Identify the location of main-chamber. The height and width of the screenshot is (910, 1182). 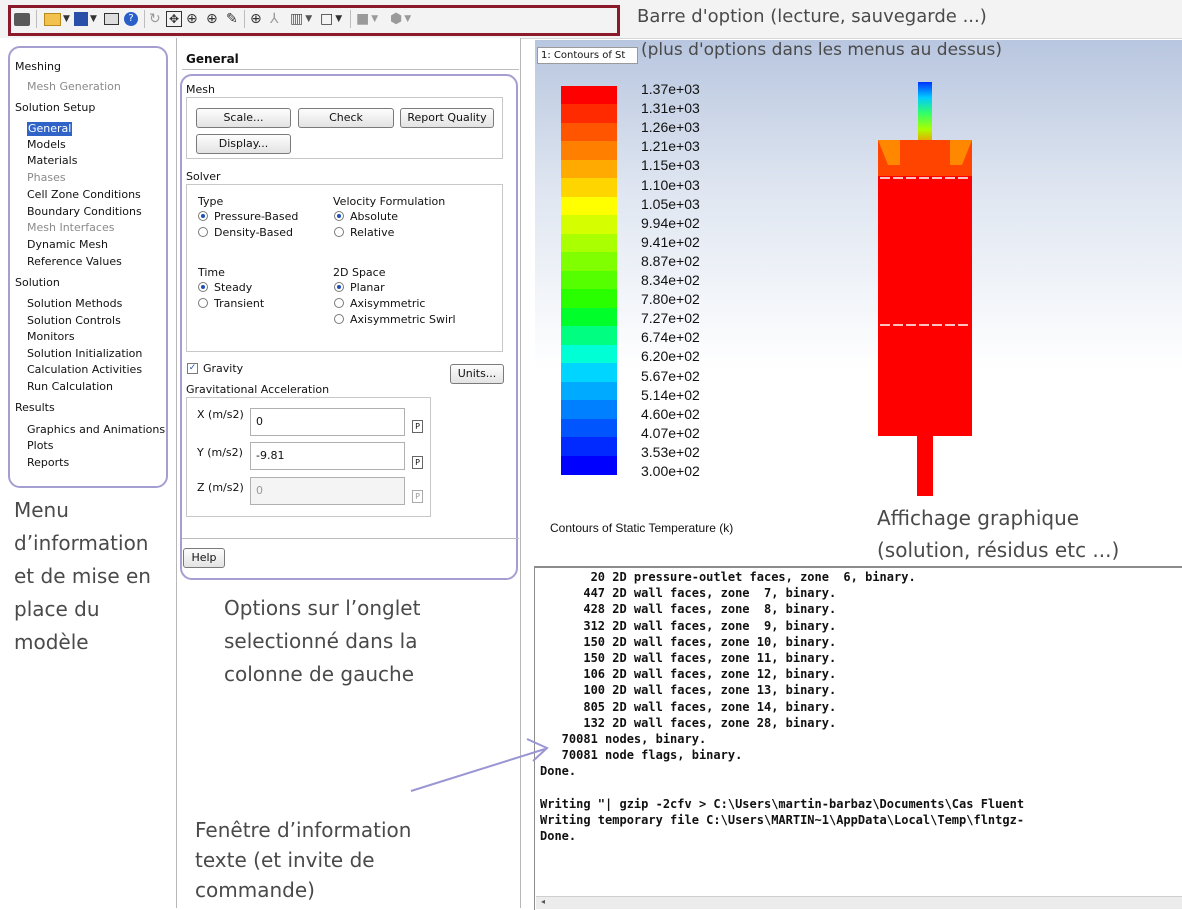
(925, 306).